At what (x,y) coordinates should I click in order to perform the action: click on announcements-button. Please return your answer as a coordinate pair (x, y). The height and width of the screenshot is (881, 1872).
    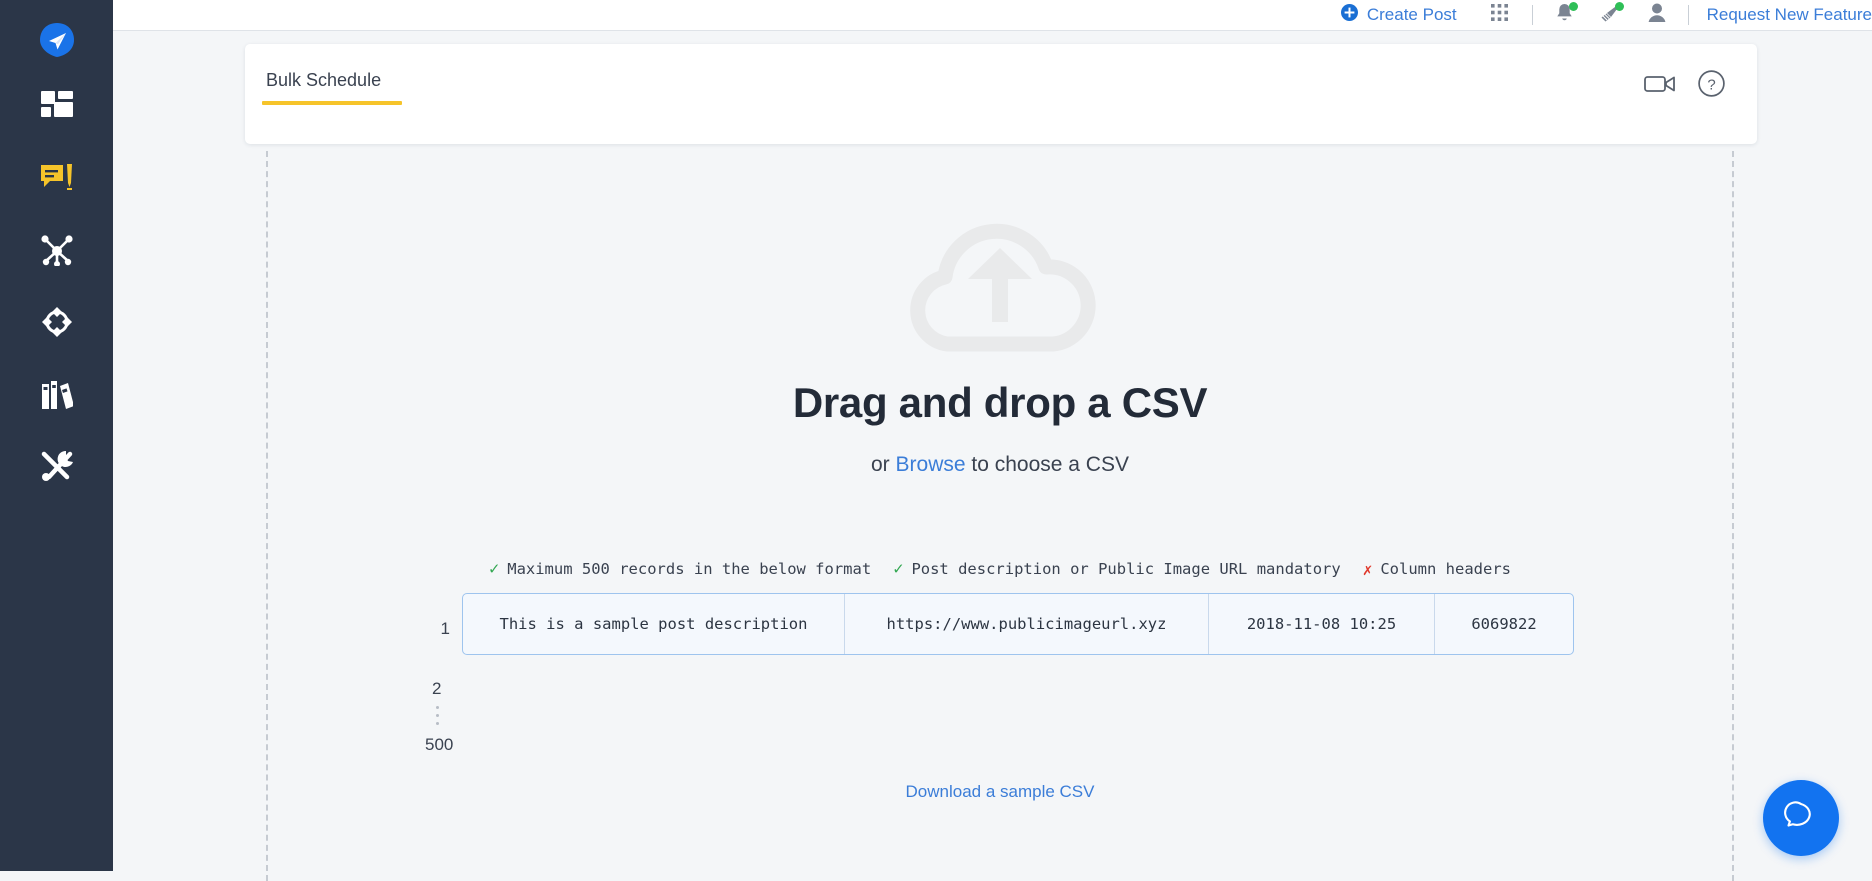
    Looking at the image, I should click on (1611, 15).